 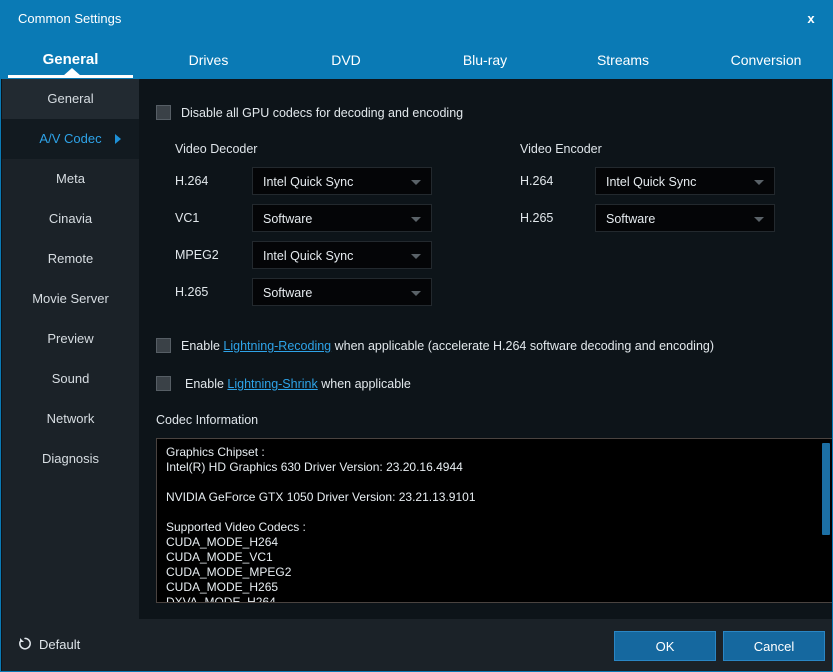 I want to click on sidebar-item-label: Meta, so click(x=70, y=178).